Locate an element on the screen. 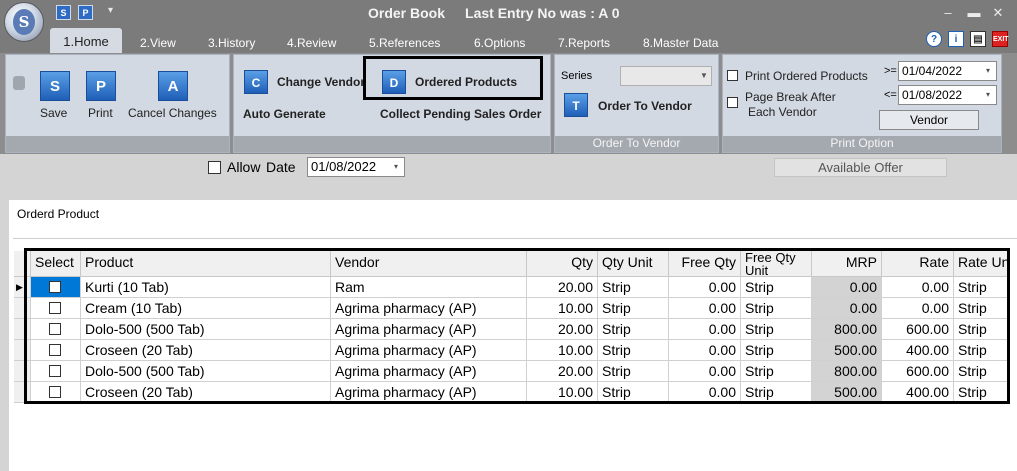 The width and height of the screenshot is (1017, 471). app-menu-button: S is located at coordinates (24, 22).